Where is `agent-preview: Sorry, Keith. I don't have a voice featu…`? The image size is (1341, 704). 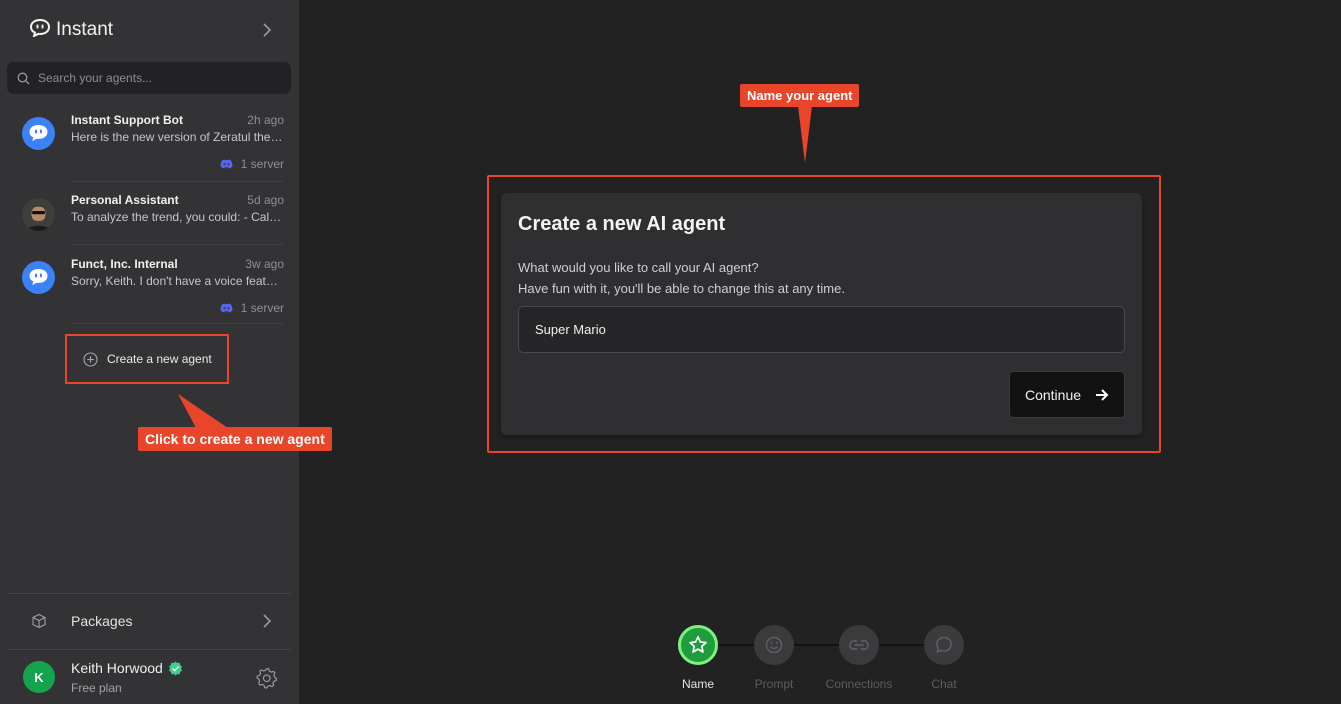 agent-preview: Sorry, Keith. I don't have a voice featu… is located at coordinates (177, 281).